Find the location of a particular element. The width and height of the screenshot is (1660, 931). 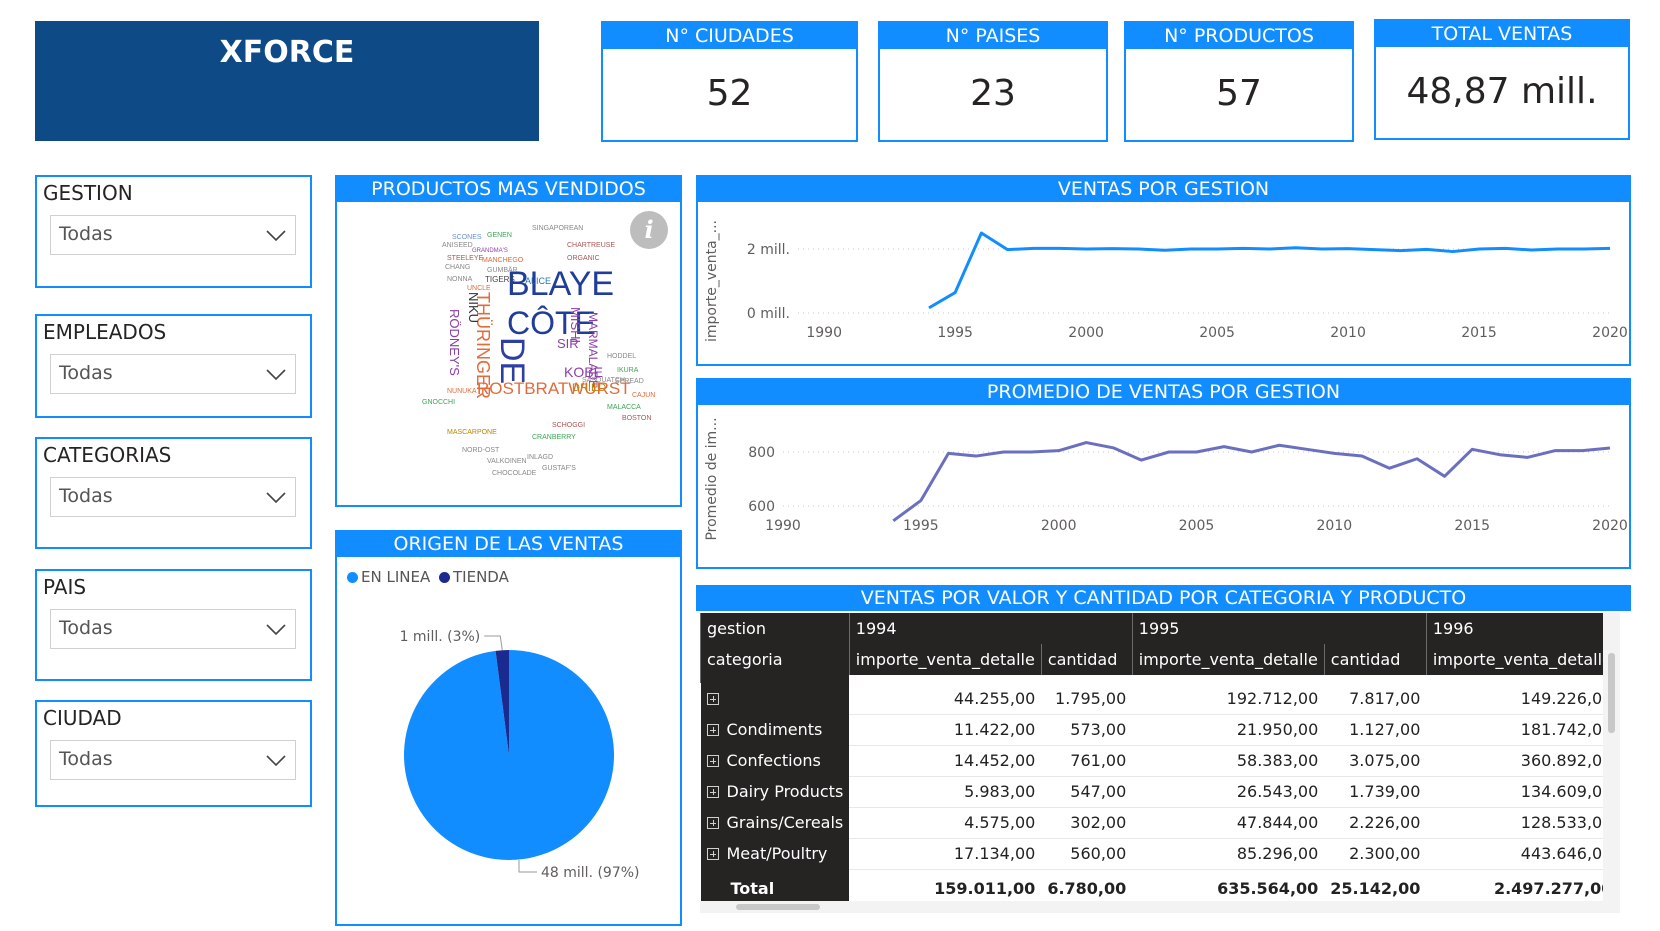

category-cell is located at coordinates (775, 698).